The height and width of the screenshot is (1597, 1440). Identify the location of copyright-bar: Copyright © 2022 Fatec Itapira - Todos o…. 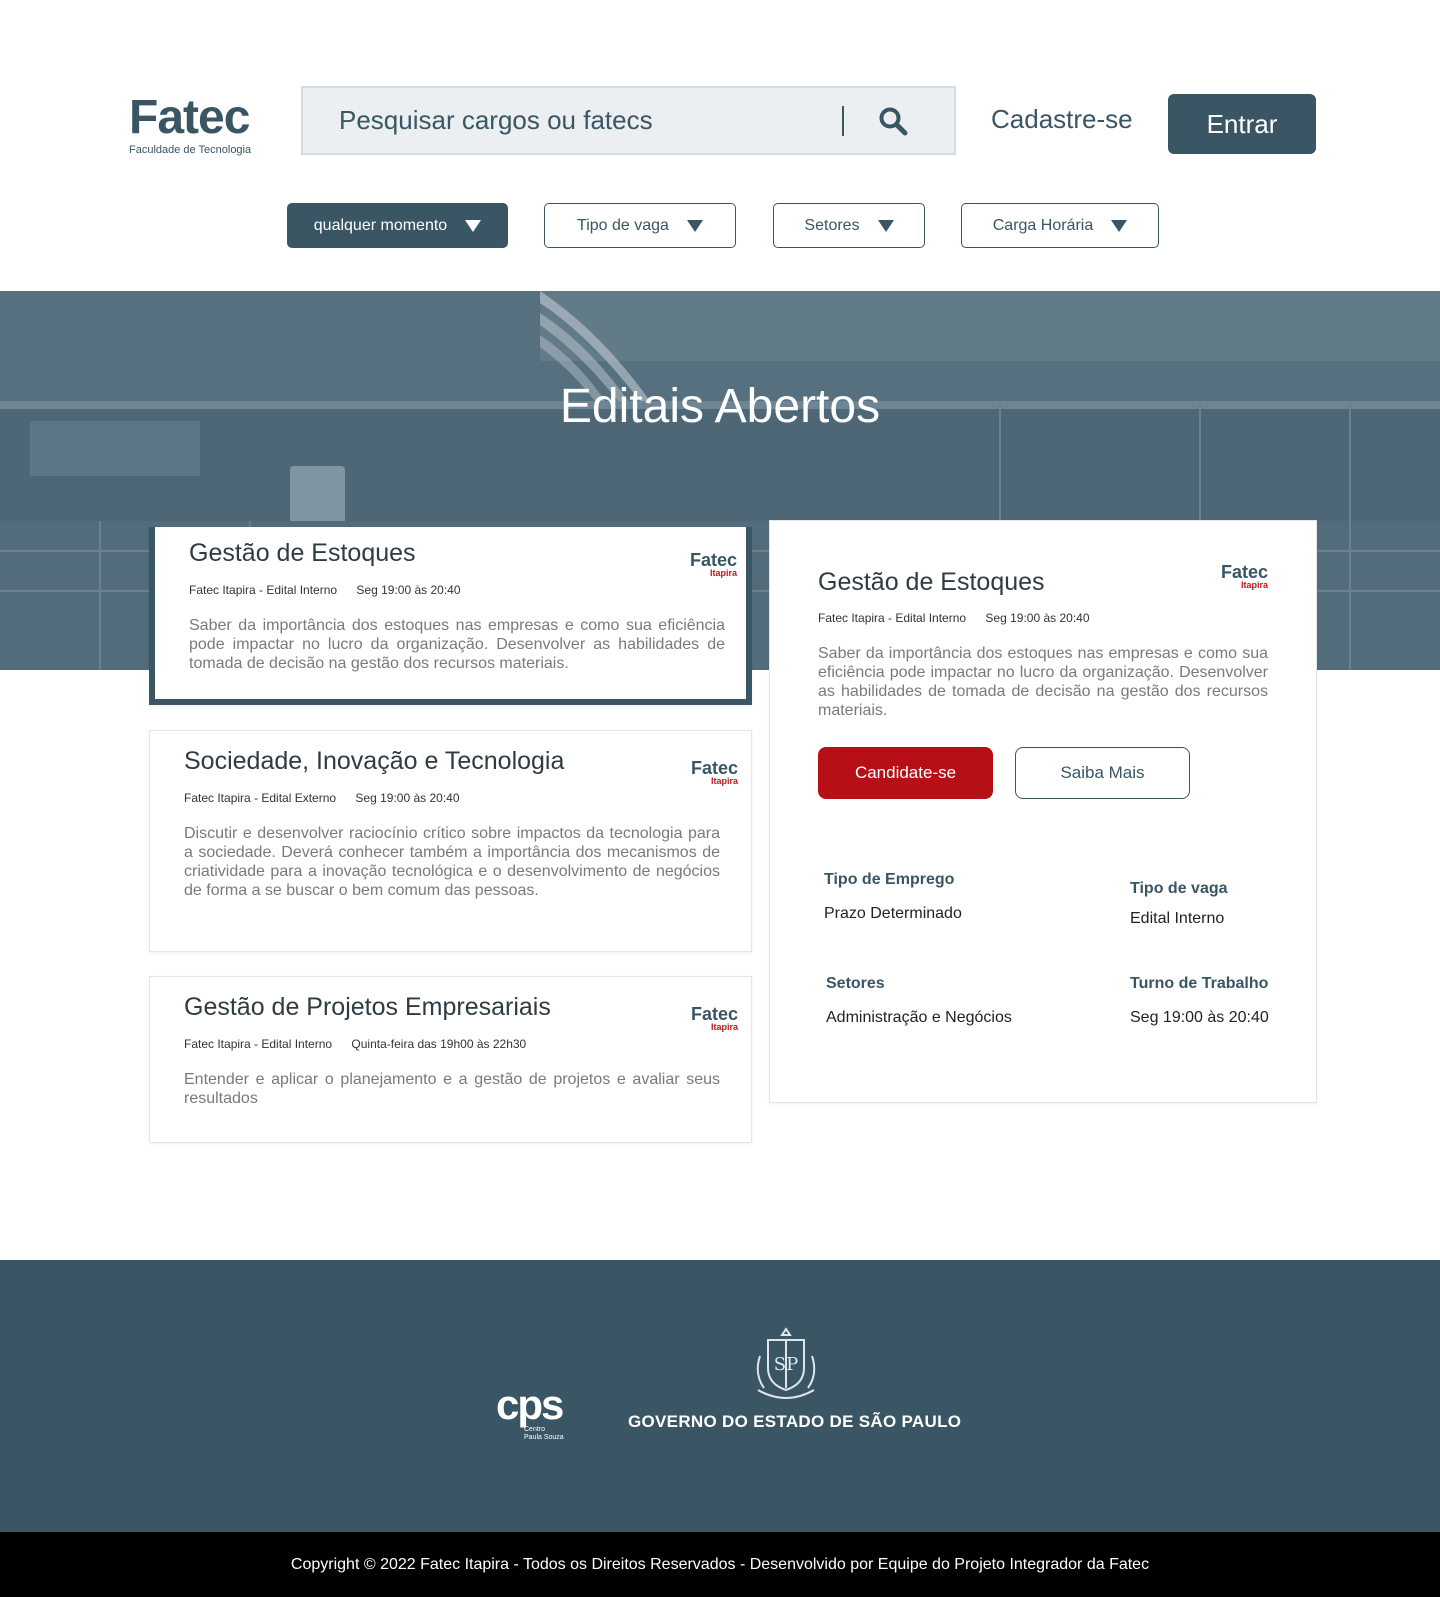
(720, 1564).